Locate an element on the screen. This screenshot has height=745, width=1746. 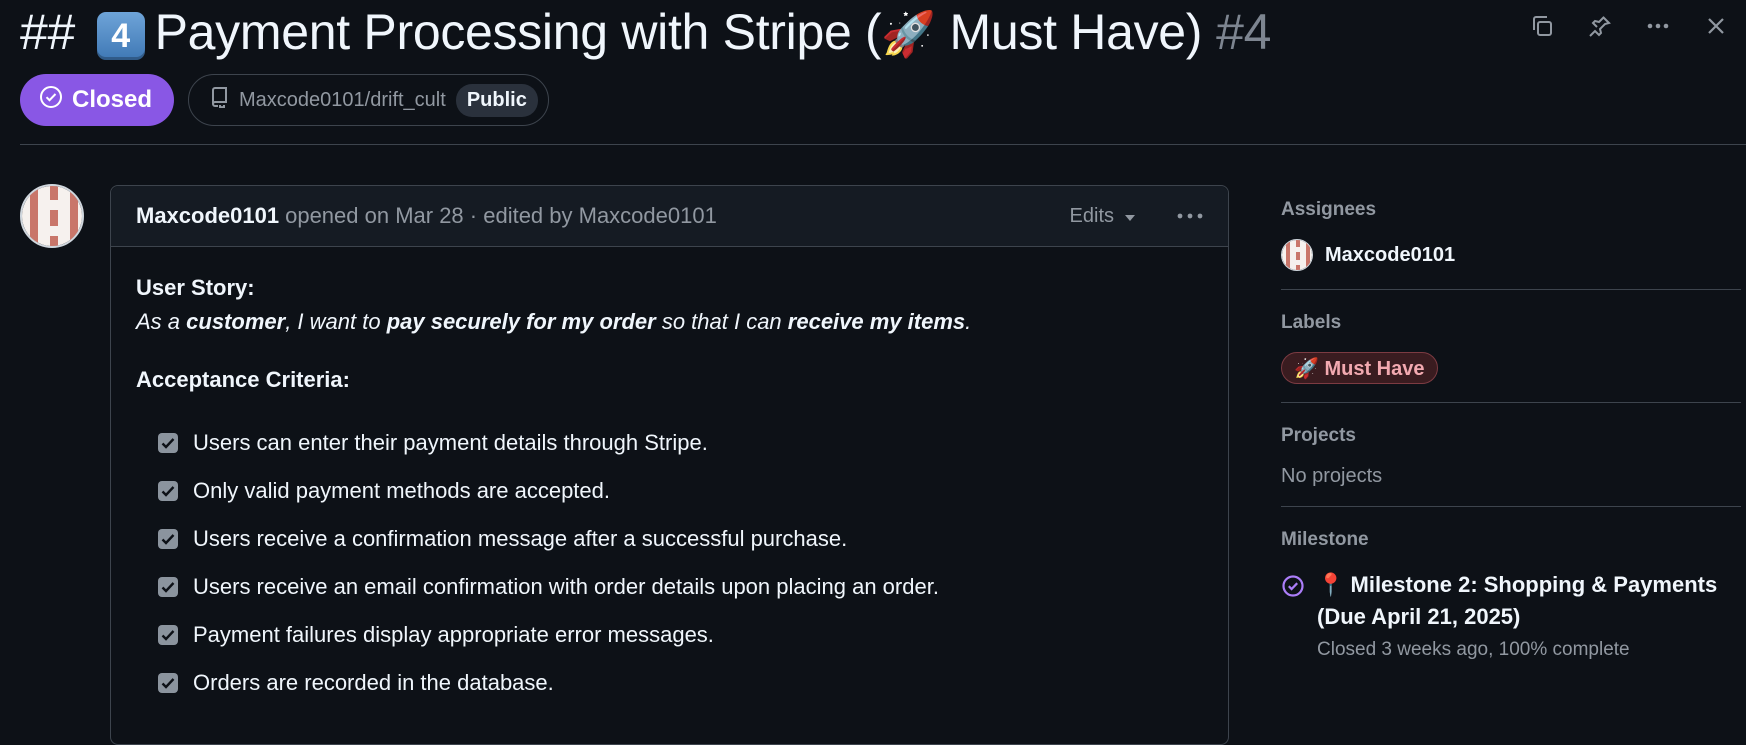
panel-actions is located at coordinates (1629, 26).